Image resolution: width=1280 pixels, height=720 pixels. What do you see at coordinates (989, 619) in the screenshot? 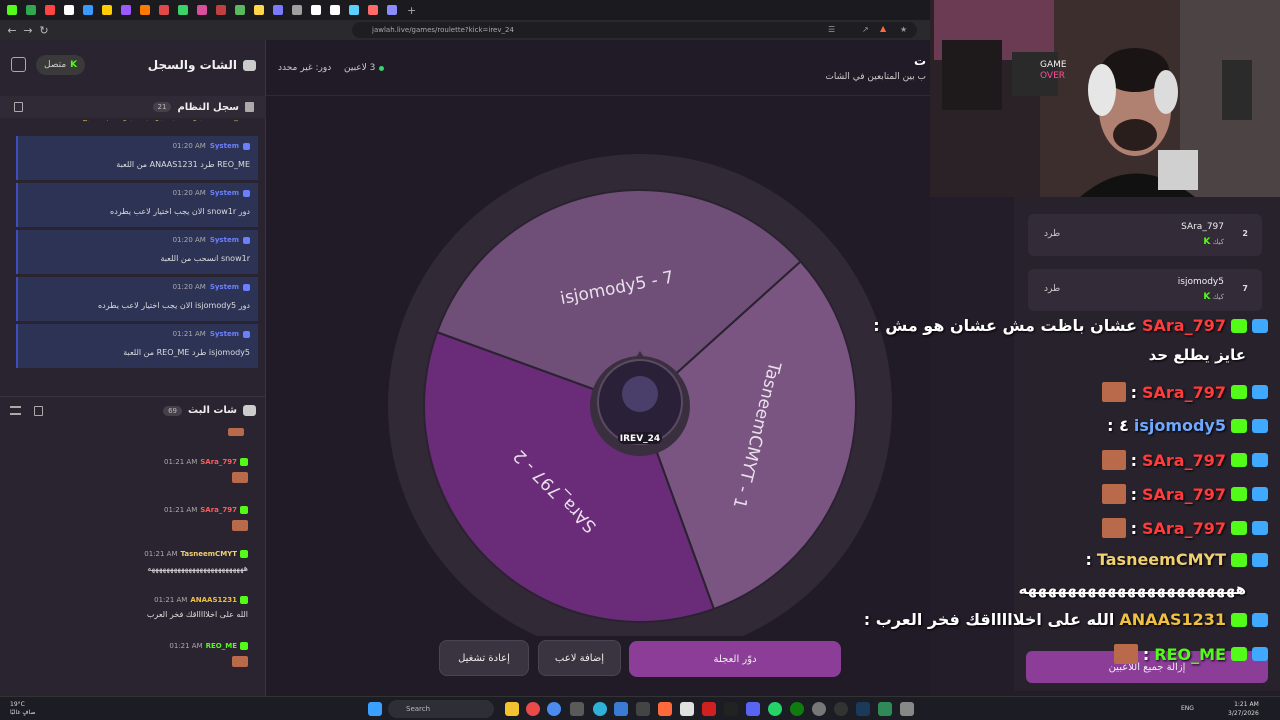
I see `overlay-chat-text: : الله على اخلاااااقك فخر العرب` at bounding box center [989, 619].